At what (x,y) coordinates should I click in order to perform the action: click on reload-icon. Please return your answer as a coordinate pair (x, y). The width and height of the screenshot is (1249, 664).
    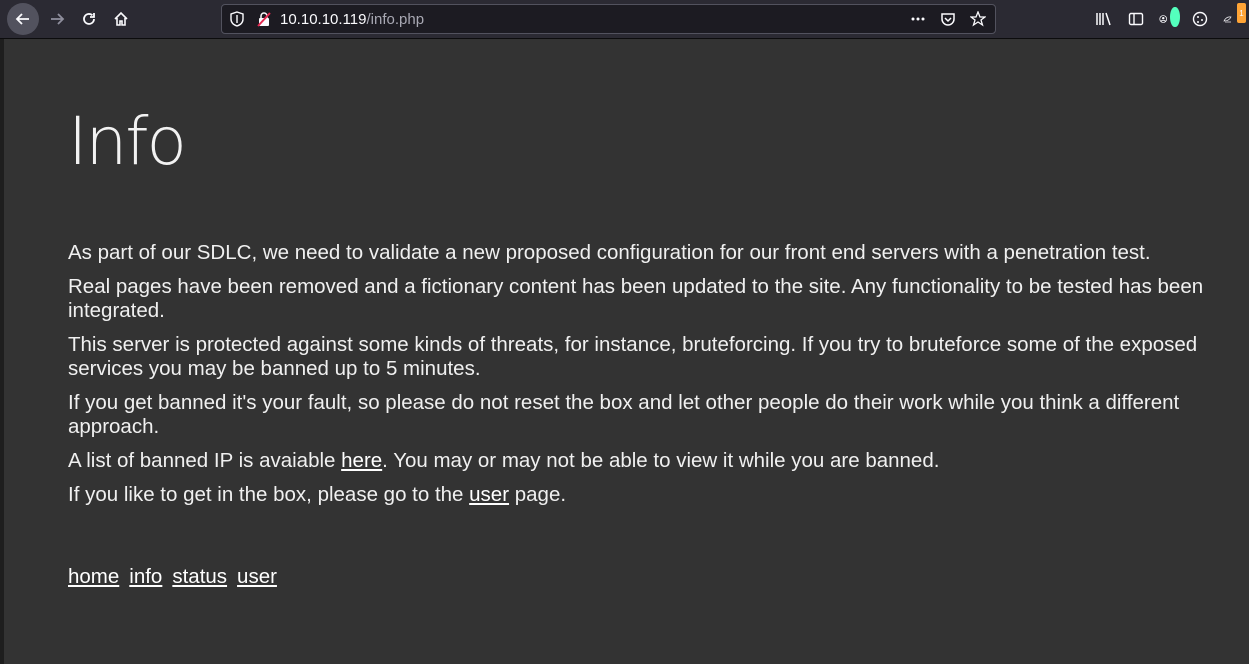
    Looking at the image, I should click on (89, 19).